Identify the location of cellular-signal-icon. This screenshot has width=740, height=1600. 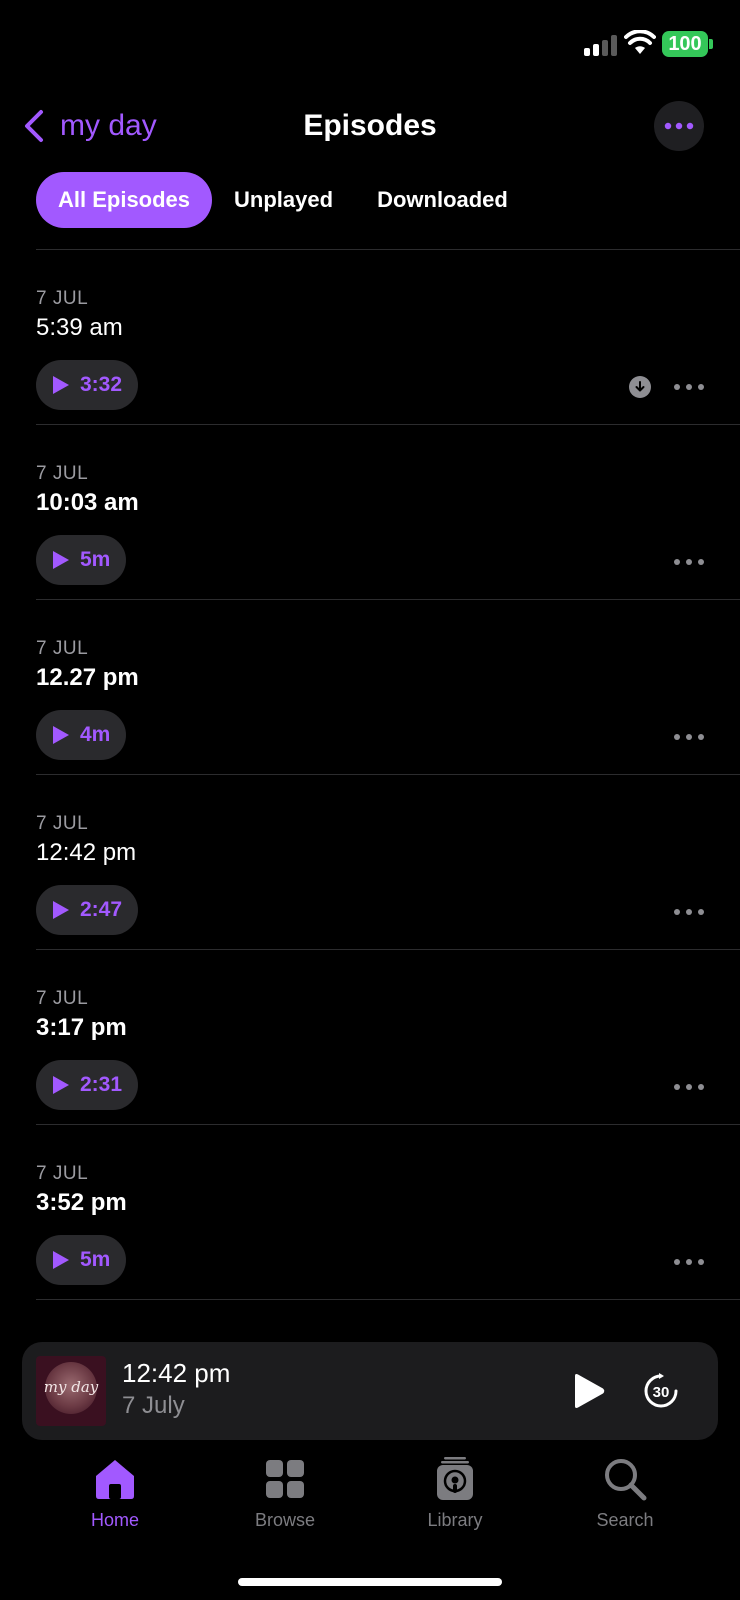
(601, 45).